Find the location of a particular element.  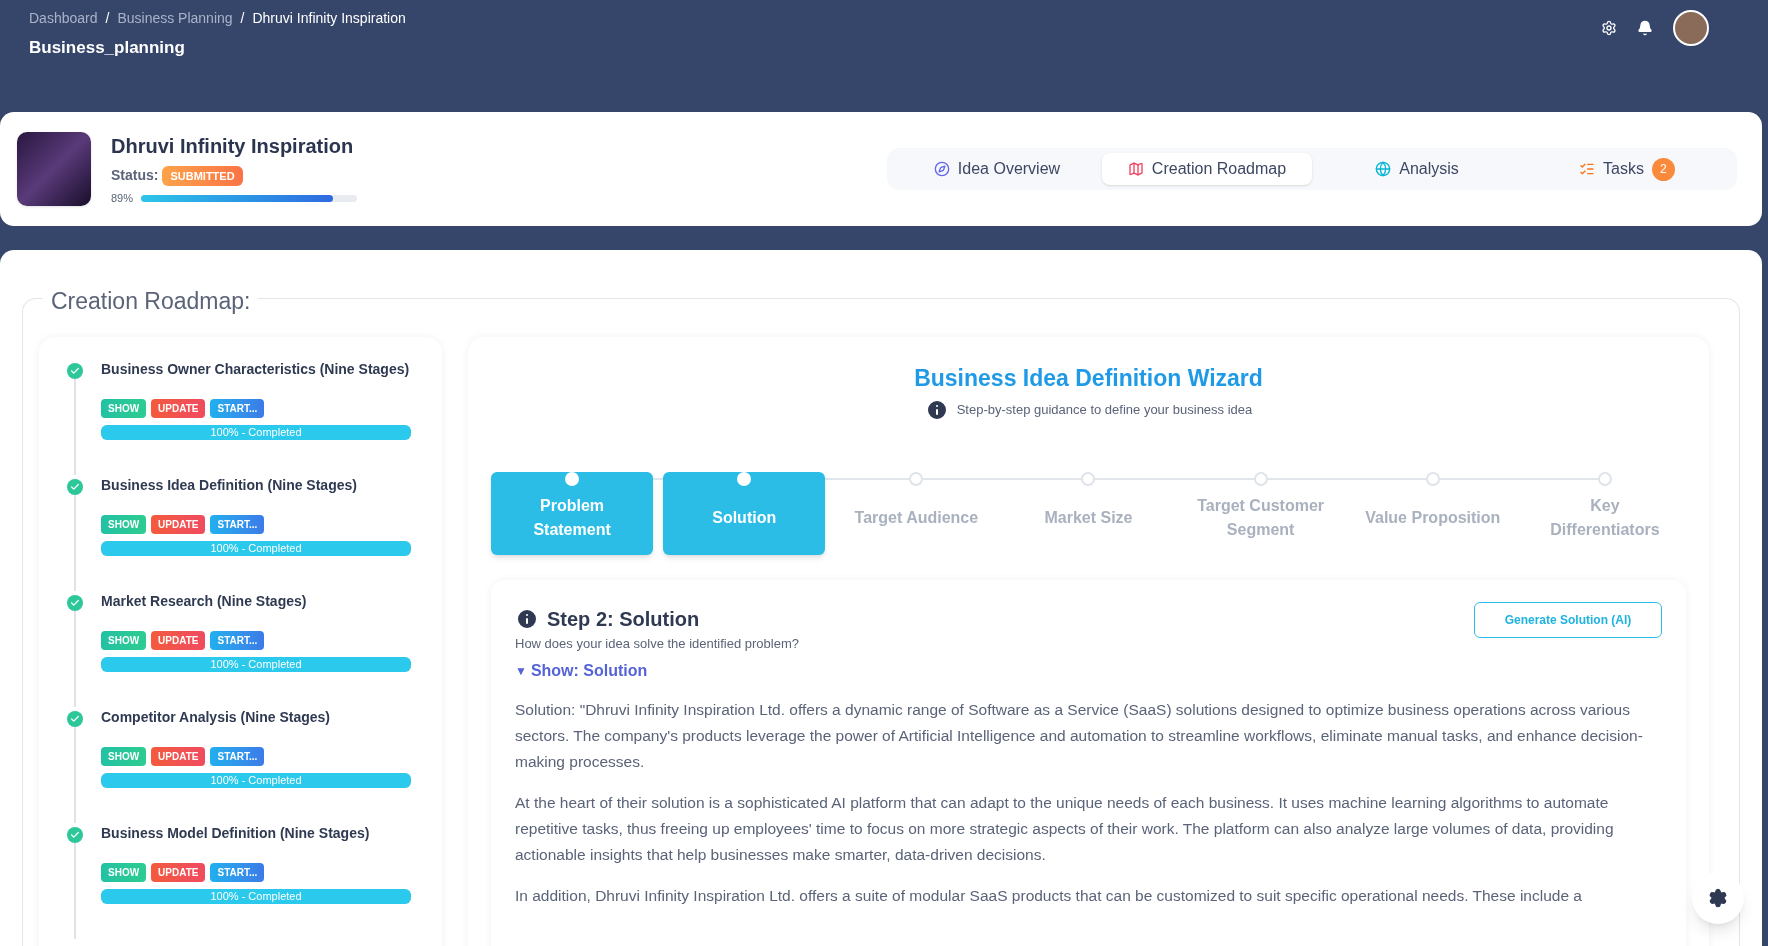

wizard-step: Target Customer Segment is located at coordinates (1260, 513).